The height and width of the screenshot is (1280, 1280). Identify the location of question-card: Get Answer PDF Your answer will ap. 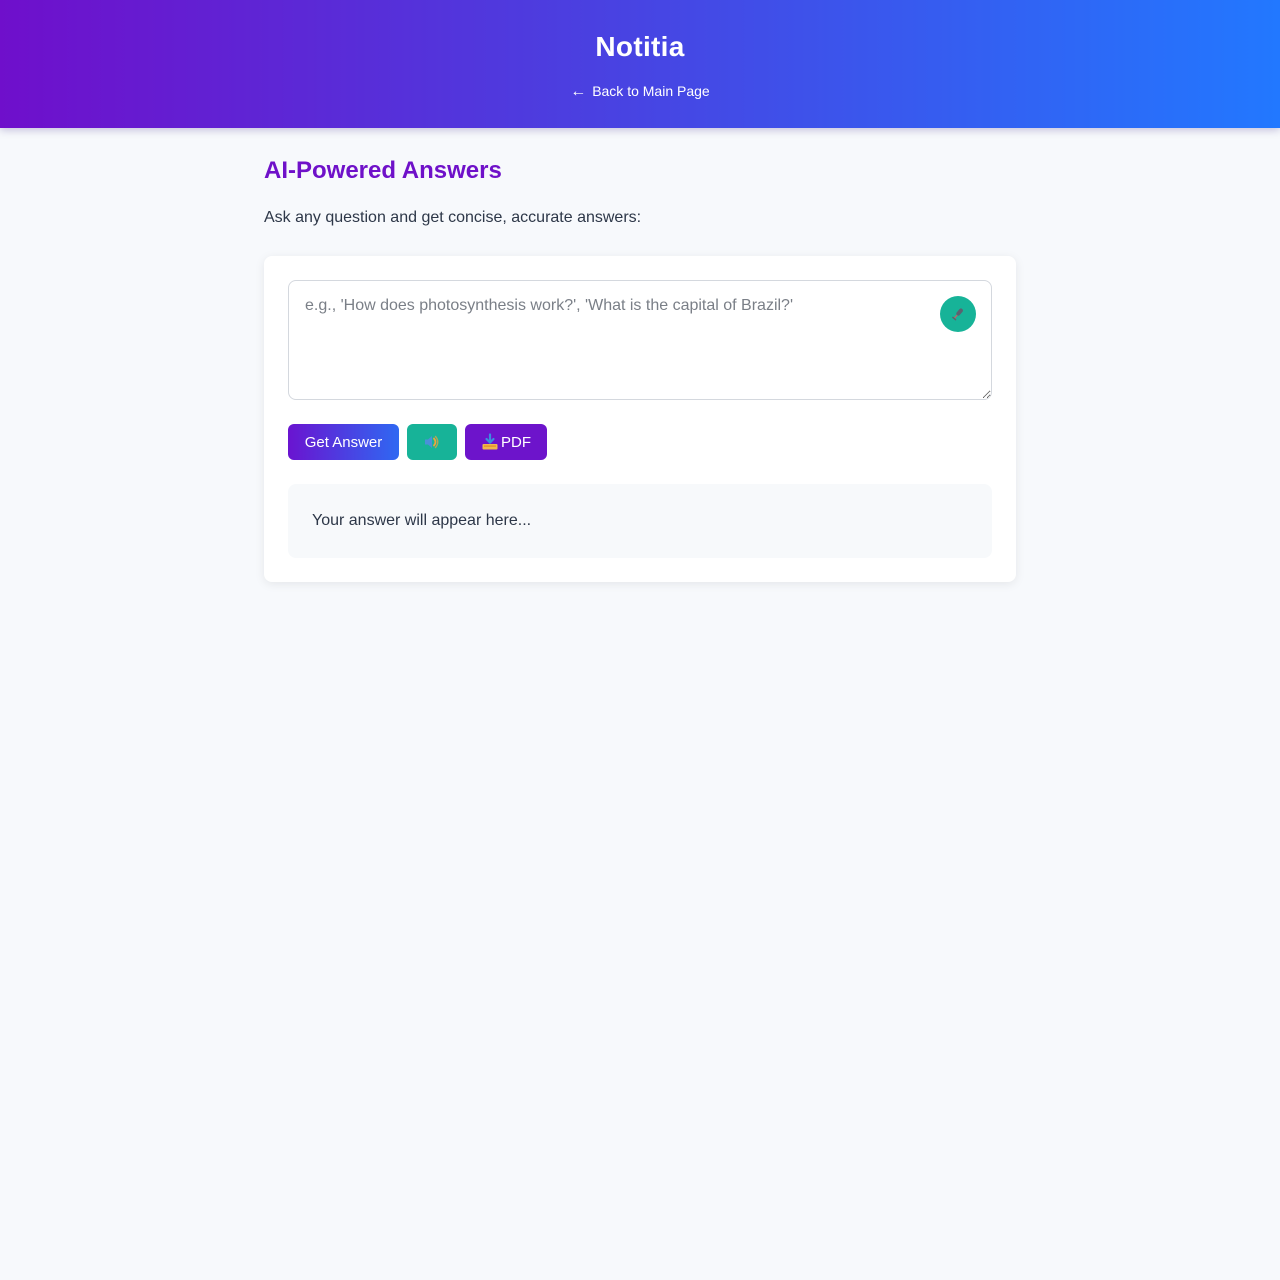
(640, 419).